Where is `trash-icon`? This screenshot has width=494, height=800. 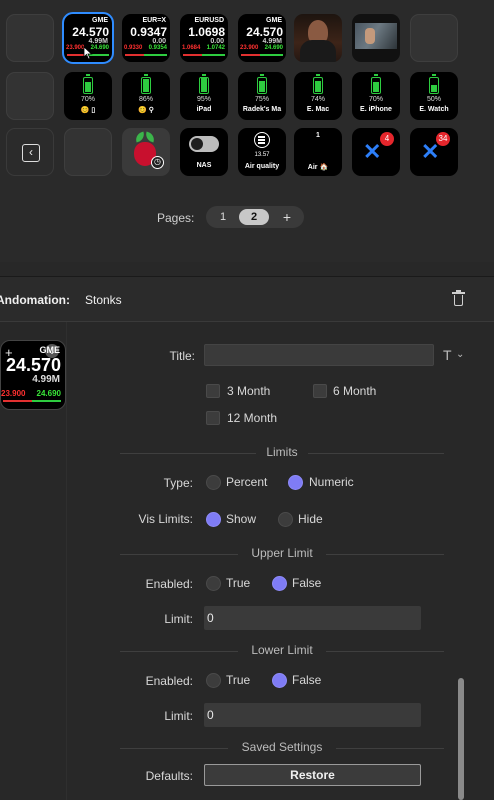 trash-icon is located at coordinates (458, 298).